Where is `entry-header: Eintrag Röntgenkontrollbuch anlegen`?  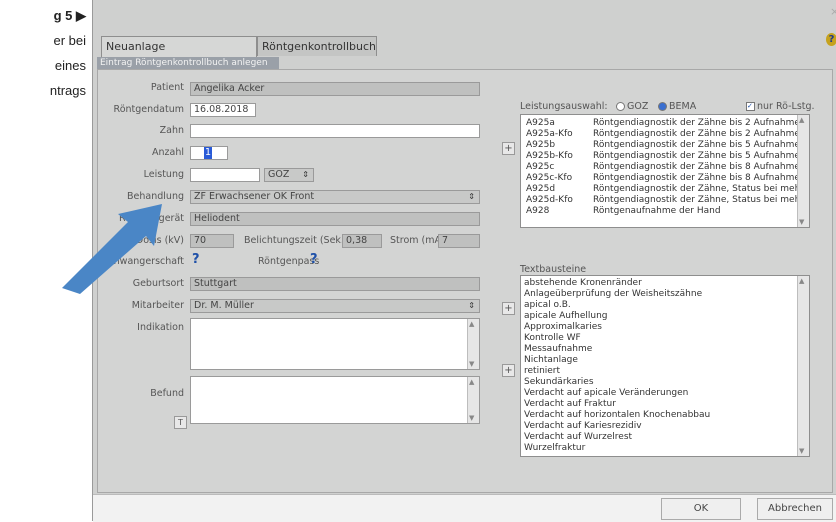 entry-header: Eintrag Röntgenkontrollbuch anlegen is located at coordinates (188, 63).